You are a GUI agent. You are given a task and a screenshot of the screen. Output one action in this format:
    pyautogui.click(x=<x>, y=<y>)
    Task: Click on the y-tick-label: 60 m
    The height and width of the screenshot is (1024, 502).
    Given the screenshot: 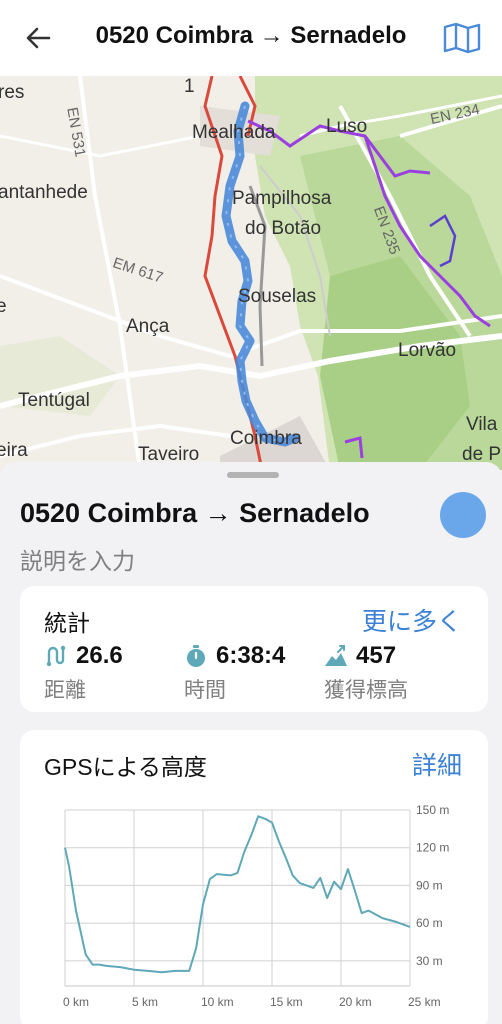 What is the action you would take?
    pyautogui.click(x=429, y=923)
    